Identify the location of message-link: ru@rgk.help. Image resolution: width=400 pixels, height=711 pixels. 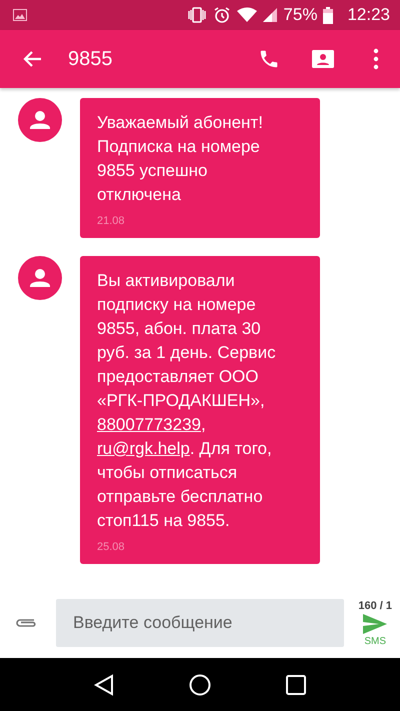
(143, 448).